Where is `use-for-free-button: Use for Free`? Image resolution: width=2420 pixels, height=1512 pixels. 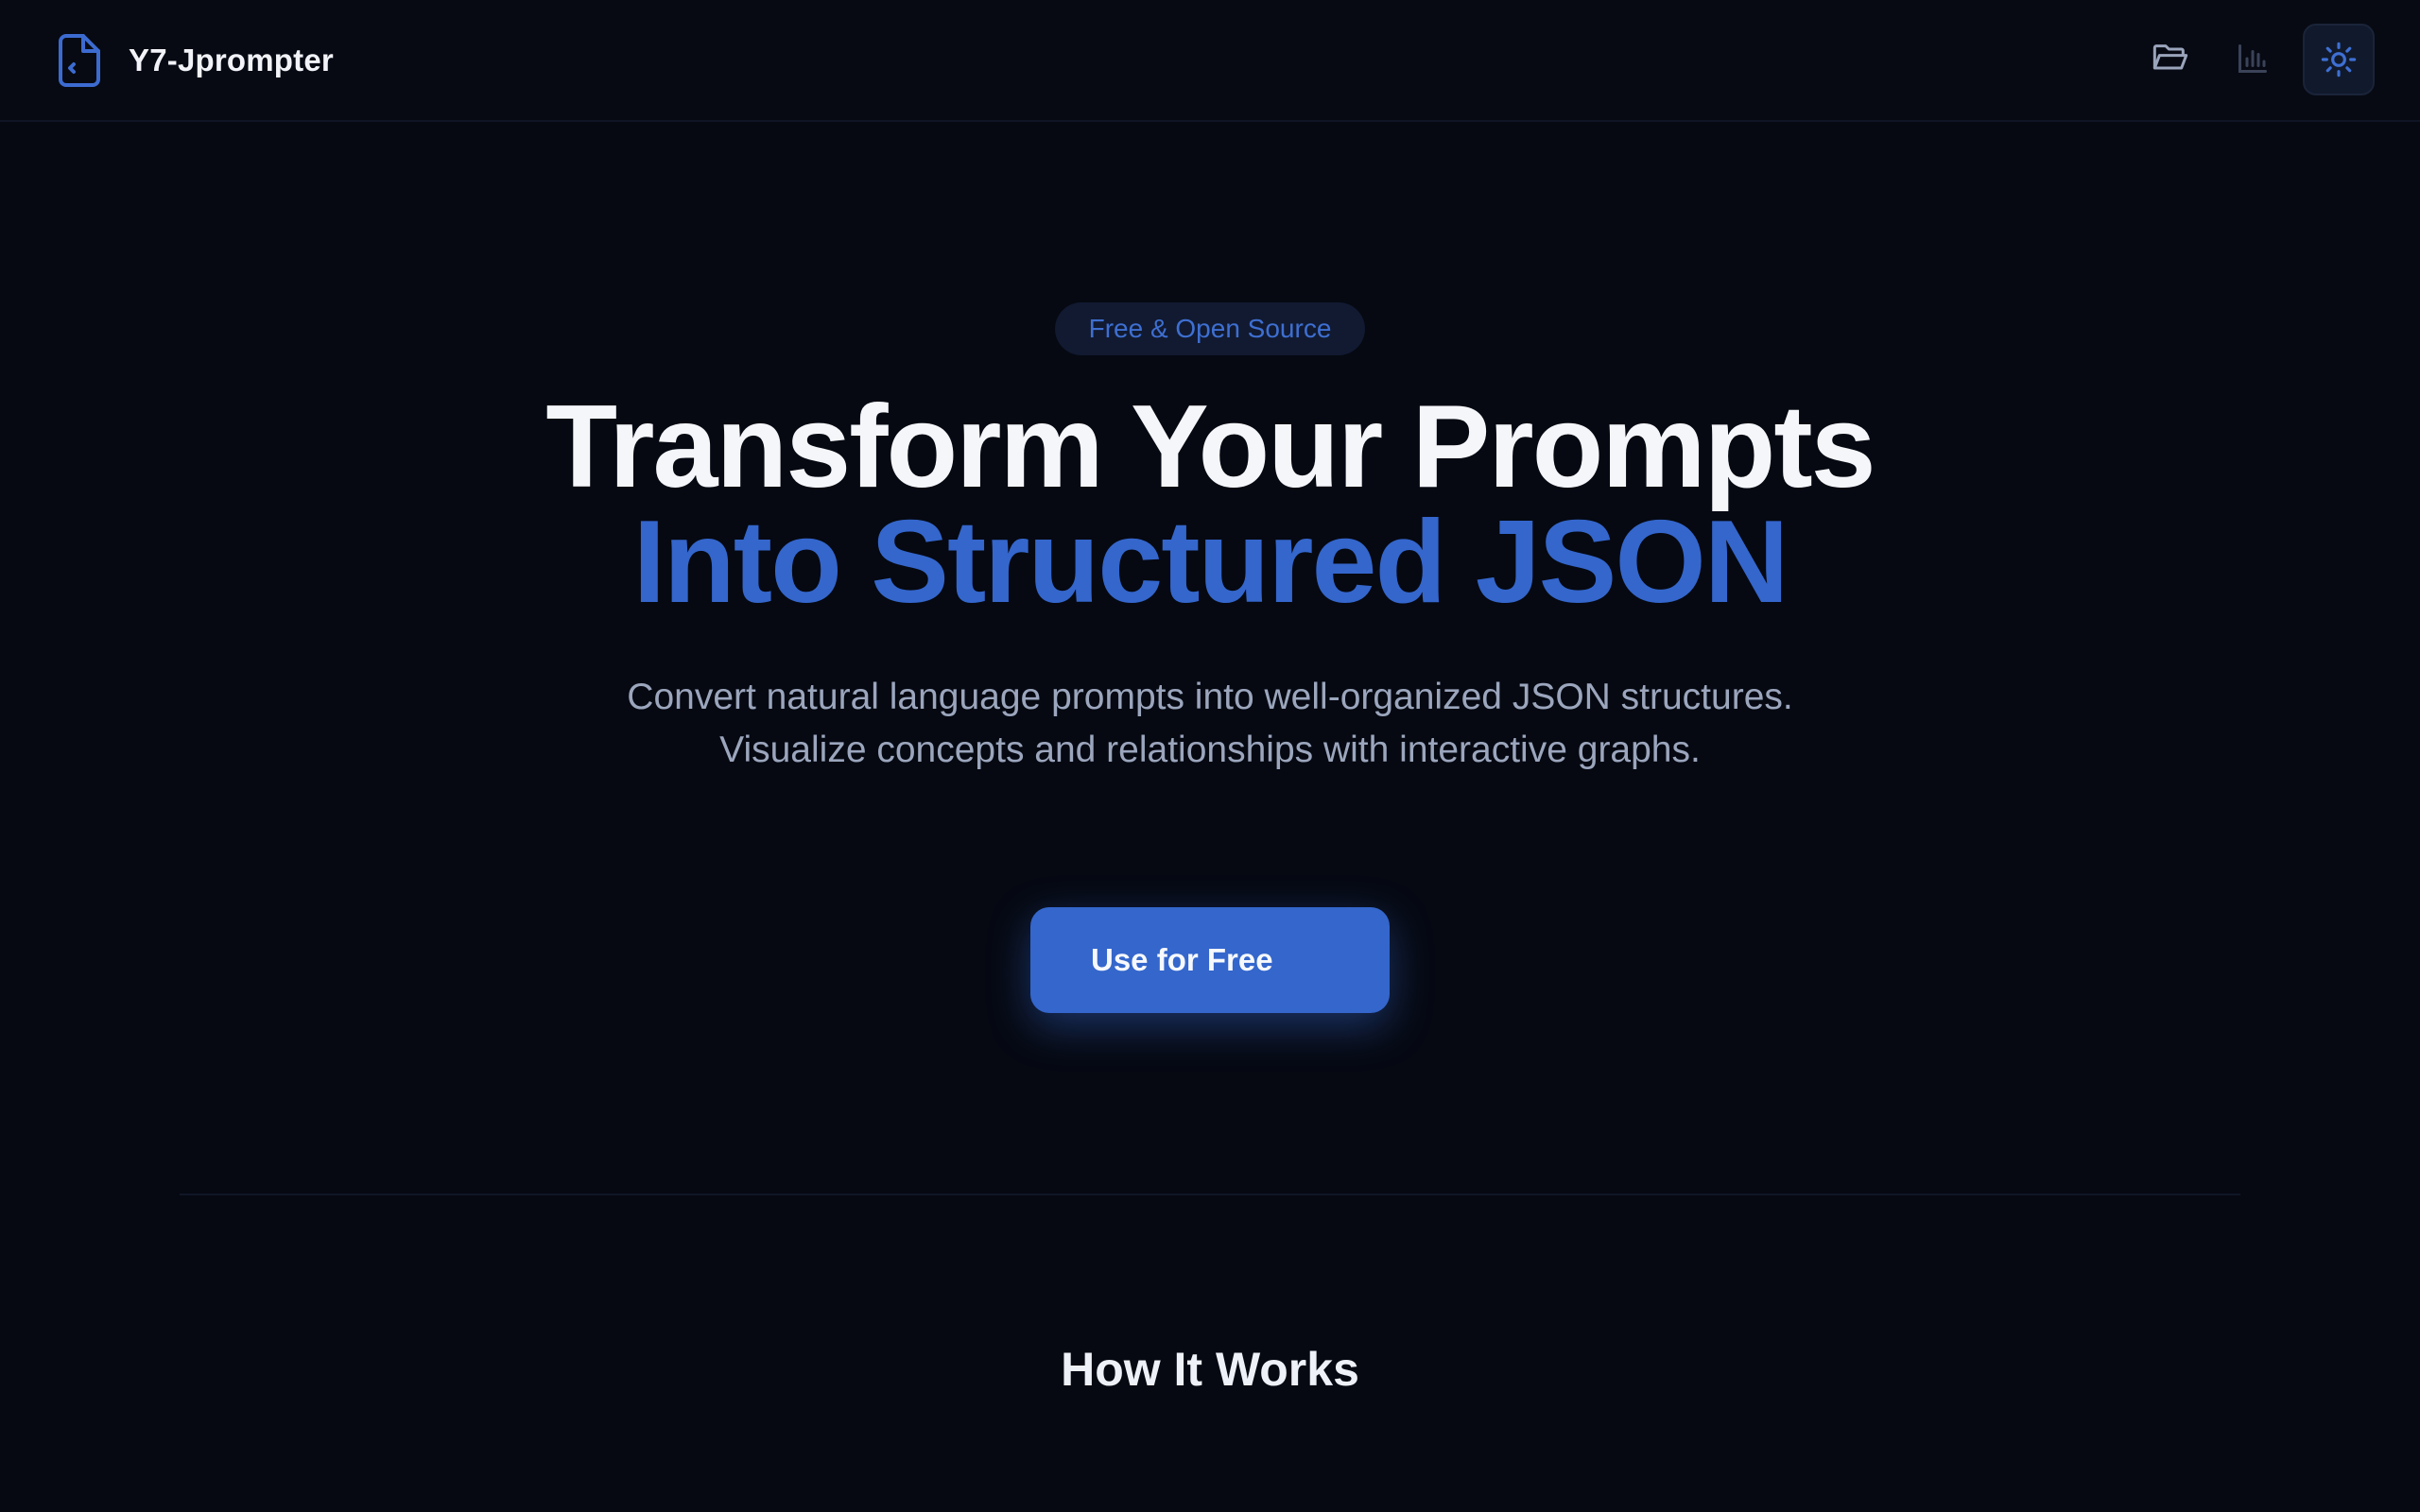 use-for-free-button: Use for Free is located at coordinates (1210, 960).